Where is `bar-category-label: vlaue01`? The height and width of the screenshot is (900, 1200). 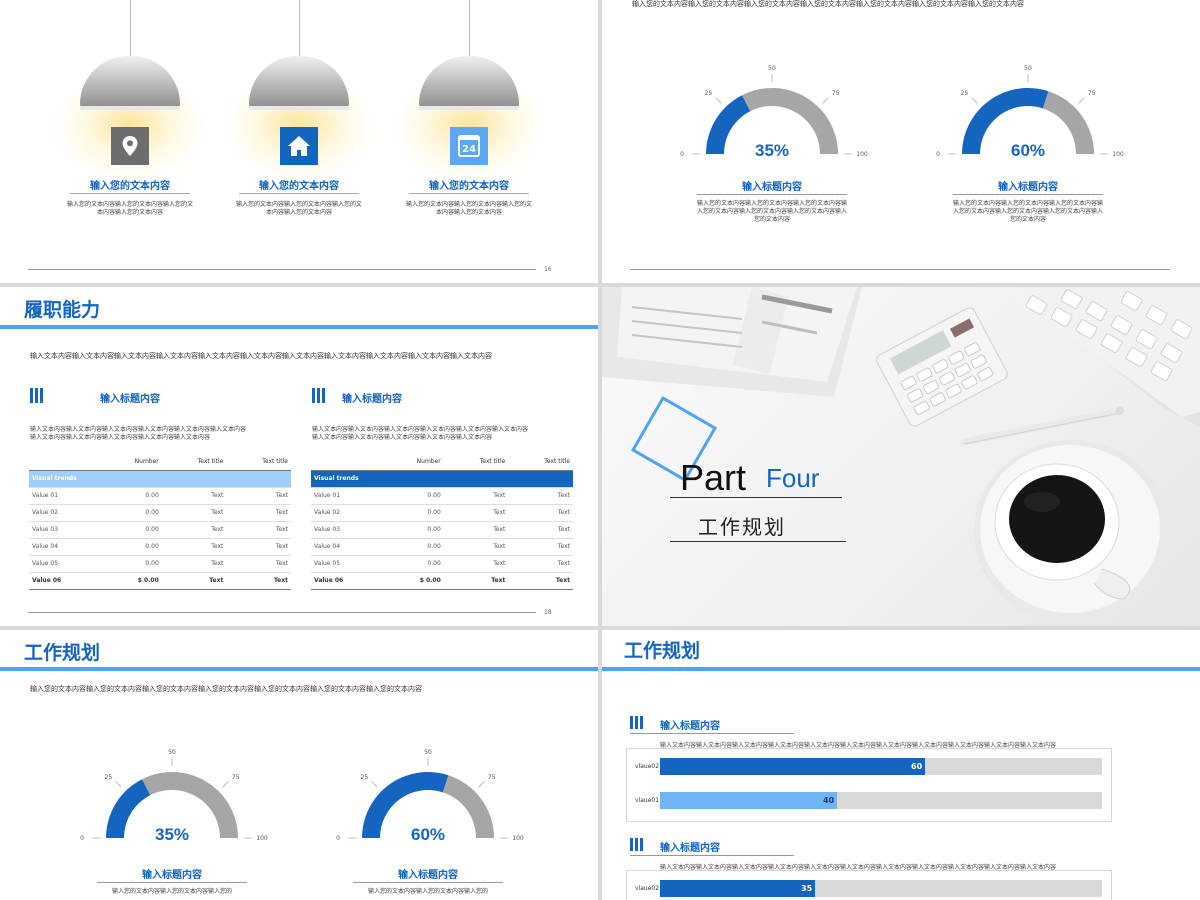
bar-category-label: vlaue01 is located at coordinates (647, 800).